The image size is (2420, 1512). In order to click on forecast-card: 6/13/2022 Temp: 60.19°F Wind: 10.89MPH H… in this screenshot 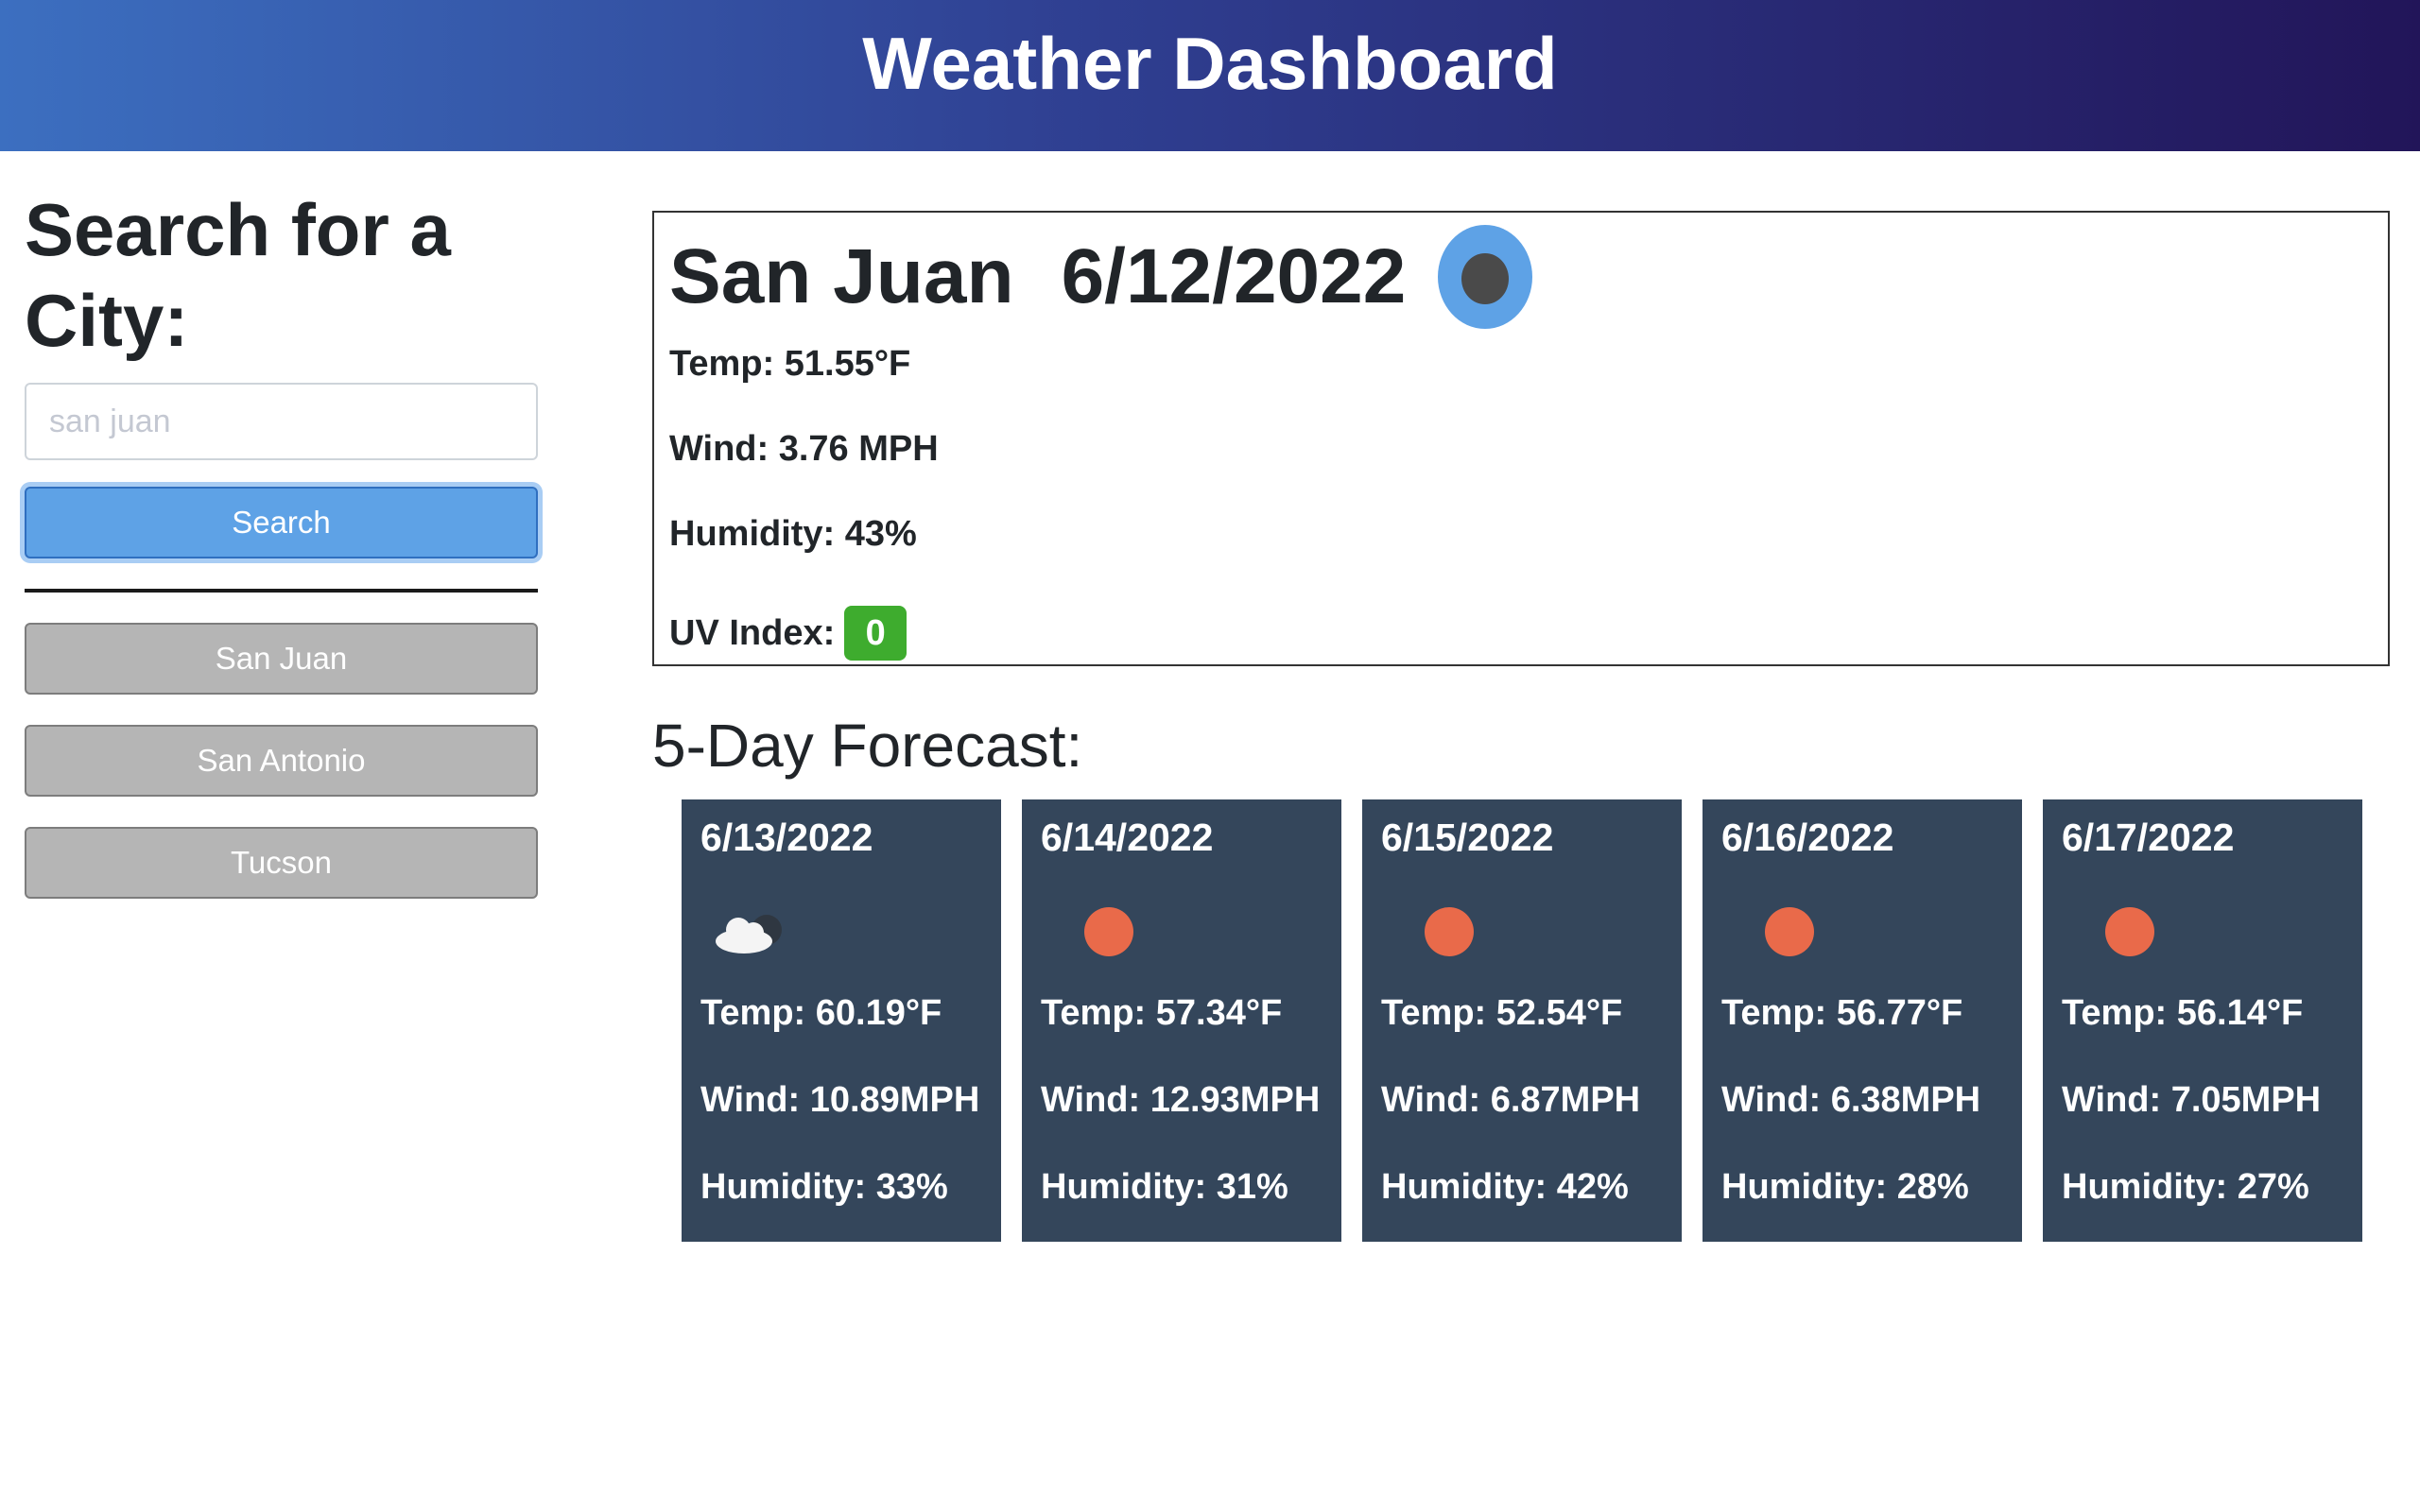, I will do `click(842, 1020)`.